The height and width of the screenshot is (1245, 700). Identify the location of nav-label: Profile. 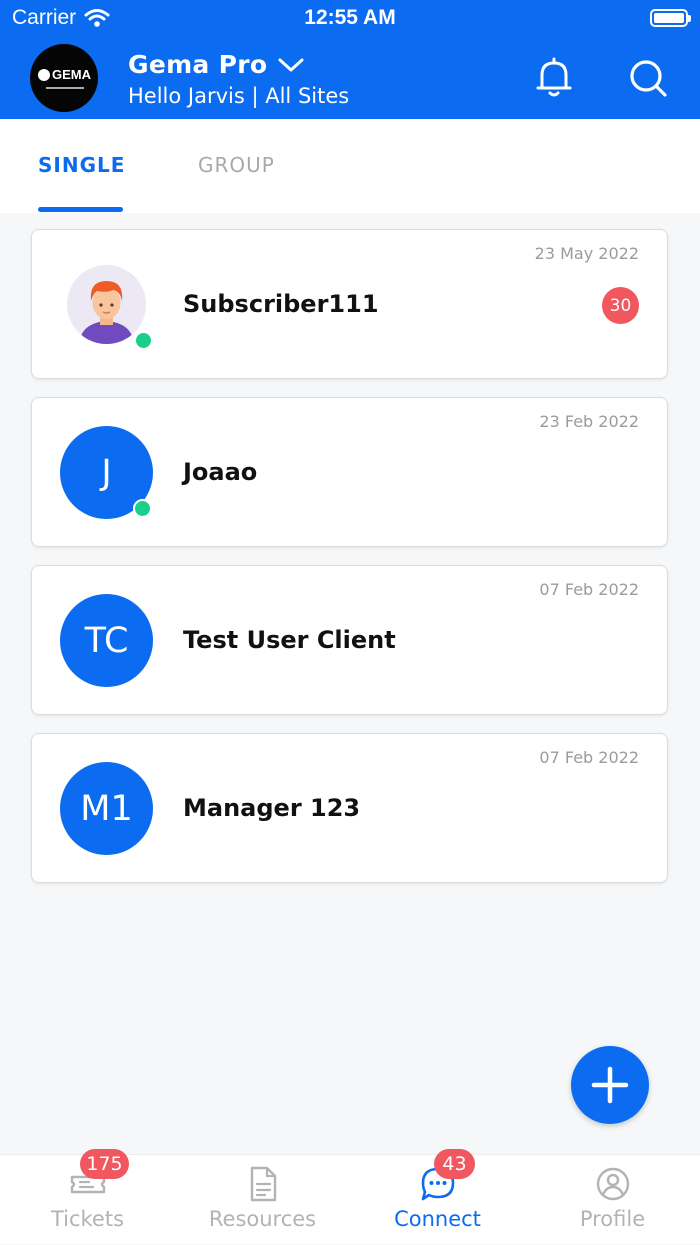
(612, 1219).